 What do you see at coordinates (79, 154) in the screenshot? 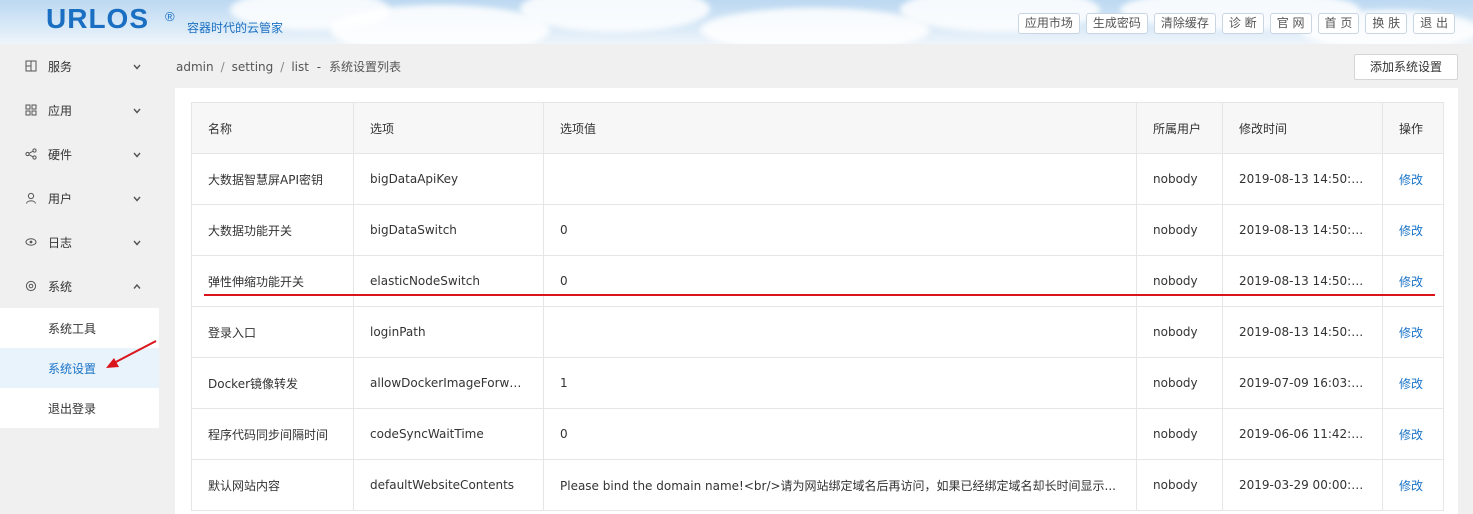
I see `sidebar-item-hardware: 硬件` at bounding box center [79, 154].